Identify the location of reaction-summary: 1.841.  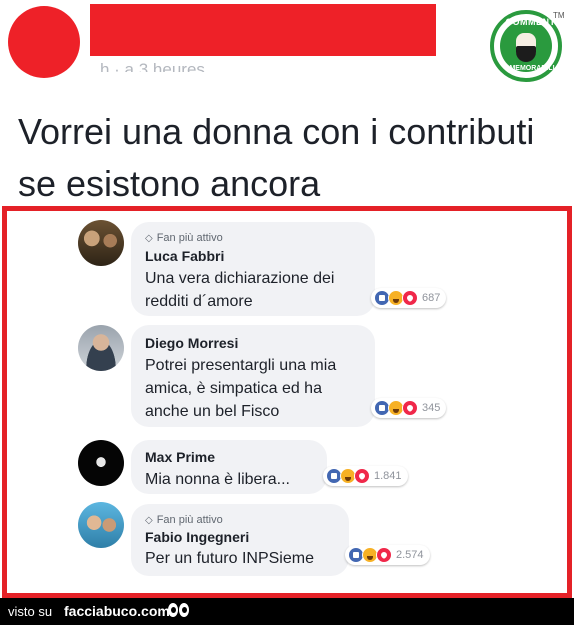
(365, 476).